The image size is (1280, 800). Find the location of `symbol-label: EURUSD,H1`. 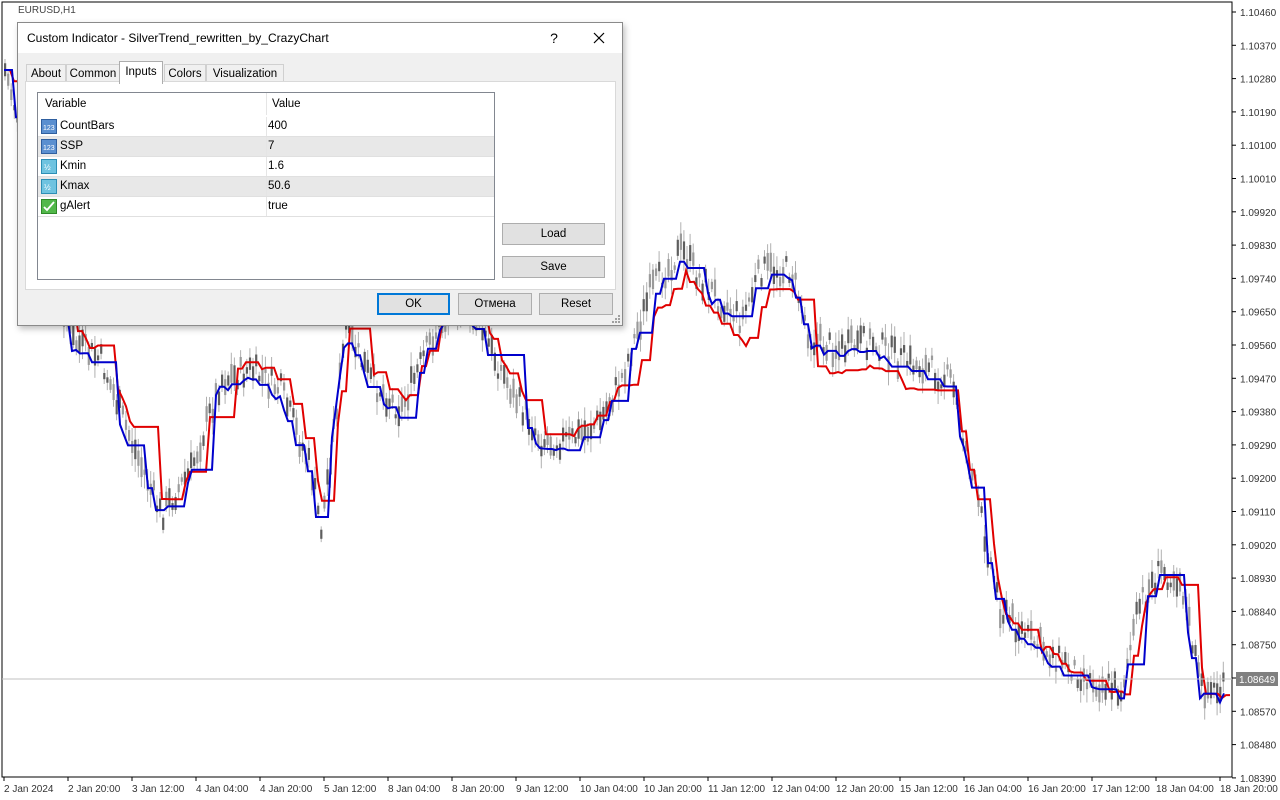

symbol-label: EURUSD,H1 is located at coordinates (47, 10).